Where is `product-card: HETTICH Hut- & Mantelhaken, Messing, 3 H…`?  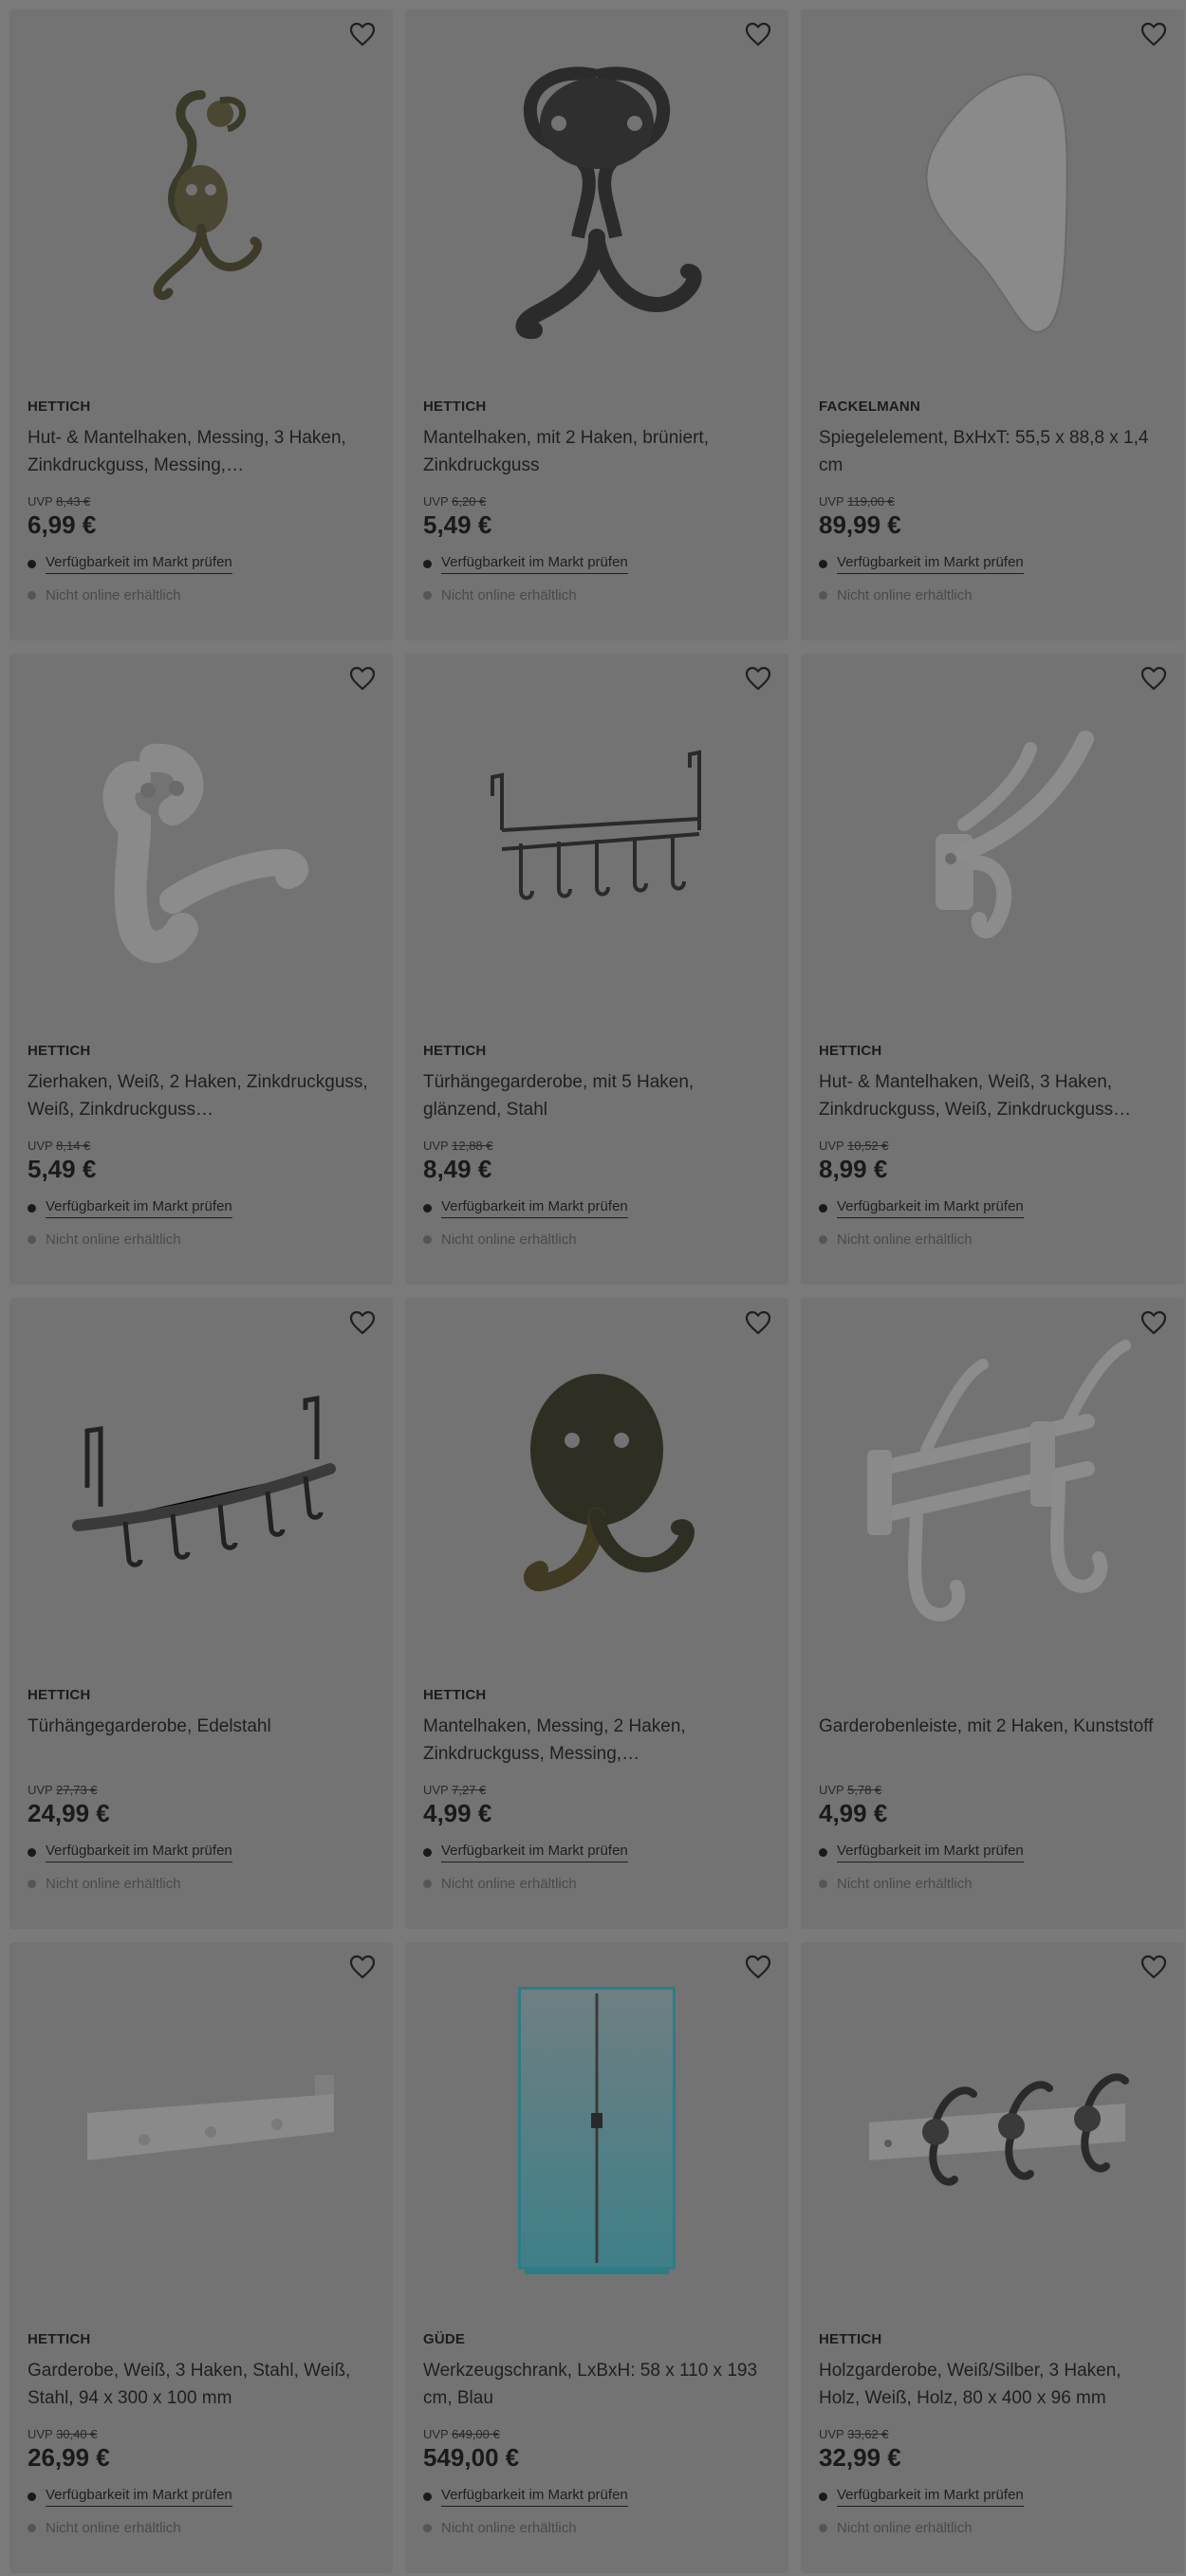 product-card: HETTICH Hut- & Mantelhaken, Messing, 3 H… is located at coordinates (201, 324).